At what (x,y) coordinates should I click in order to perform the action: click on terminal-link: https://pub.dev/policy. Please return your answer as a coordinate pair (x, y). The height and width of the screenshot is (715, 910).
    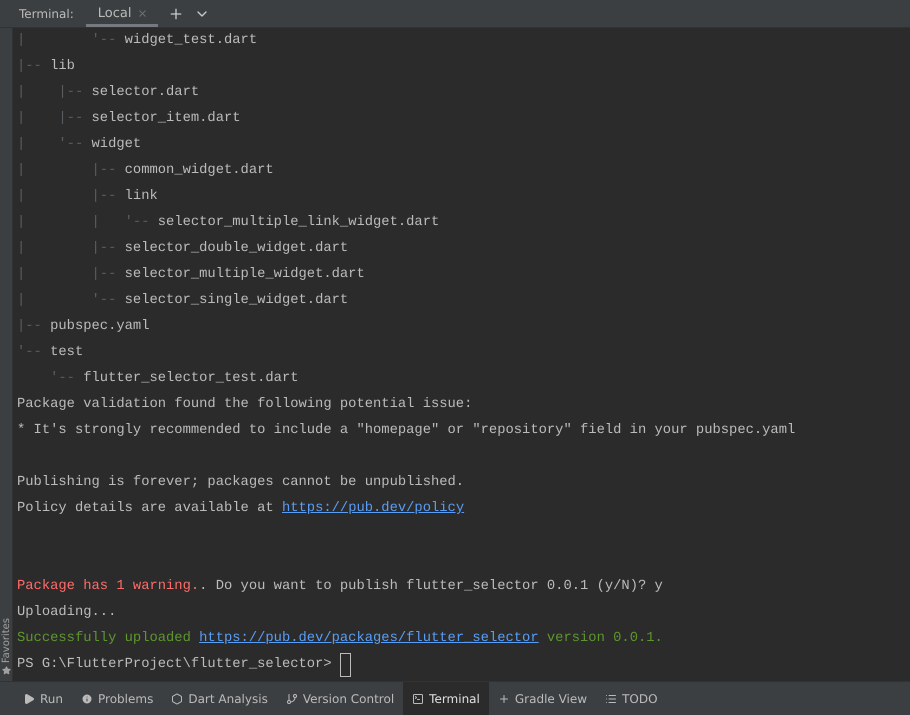
    Looking at the image, I should click on (373, 509).